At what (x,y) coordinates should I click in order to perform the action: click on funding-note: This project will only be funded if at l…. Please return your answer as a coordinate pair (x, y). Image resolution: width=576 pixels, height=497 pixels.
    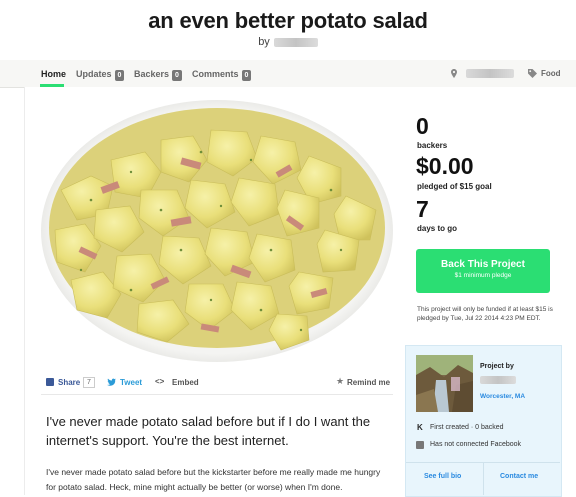
    Looking at the image, I should click on (485, 314).